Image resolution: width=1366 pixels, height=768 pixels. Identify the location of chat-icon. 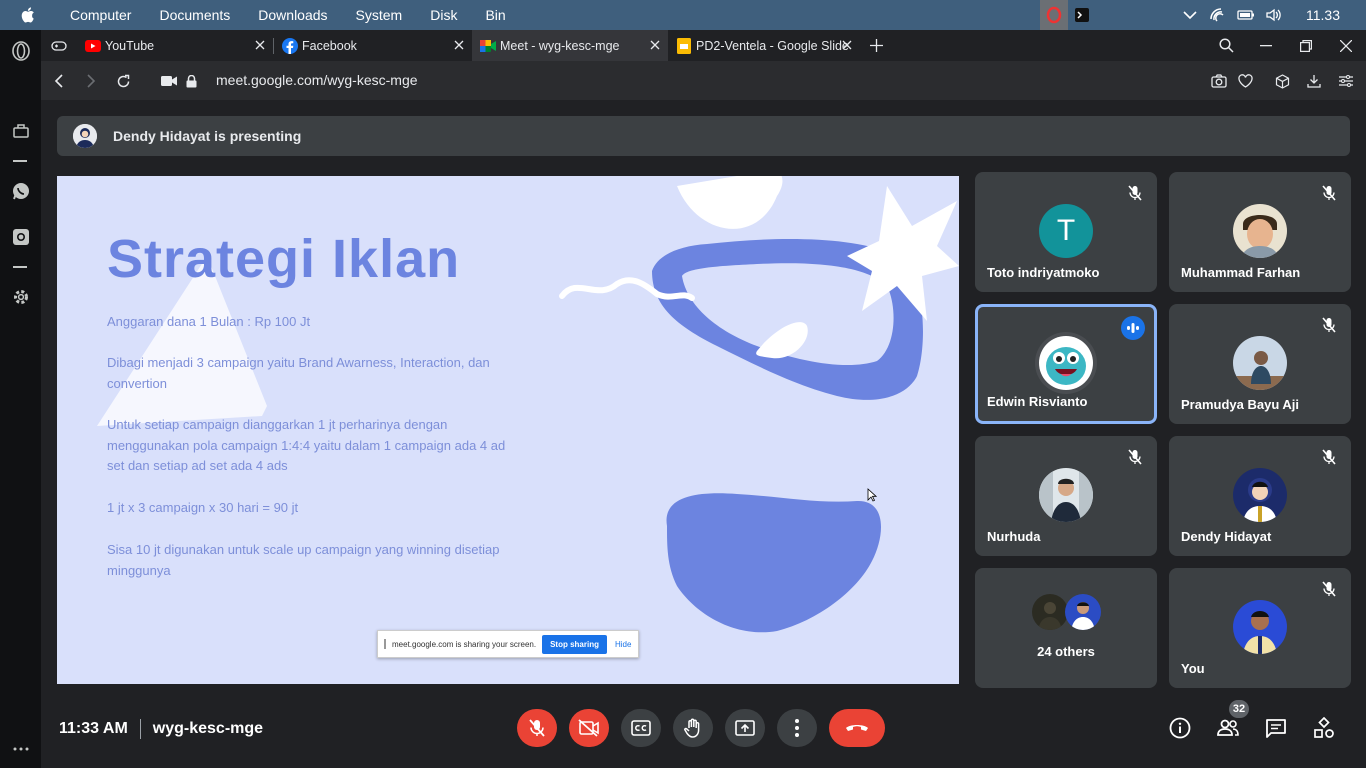
(1276, 728).